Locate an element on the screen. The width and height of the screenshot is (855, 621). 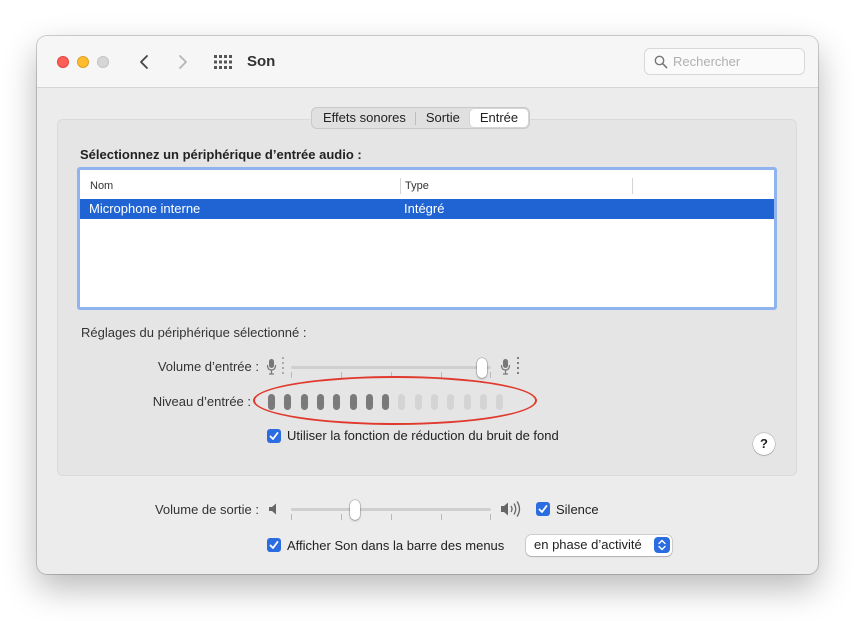
search-input is located at coordinates (735, 61).